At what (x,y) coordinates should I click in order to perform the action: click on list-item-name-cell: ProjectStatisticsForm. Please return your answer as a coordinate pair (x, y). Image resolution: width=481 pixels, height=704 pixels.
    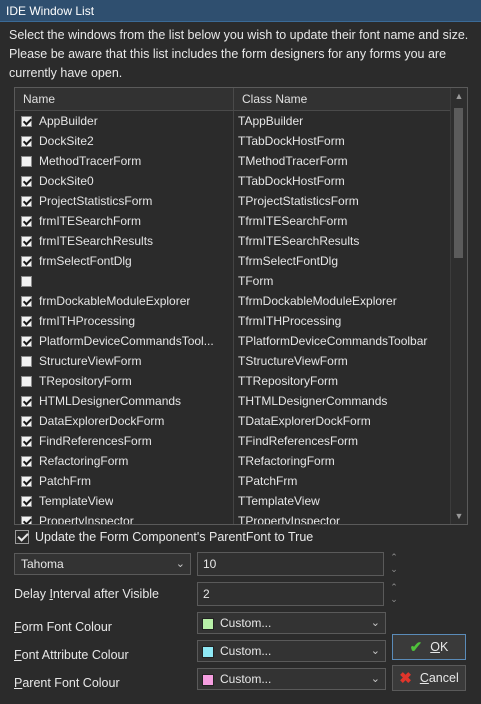
    Looking at the image, I should click on (124, 201).